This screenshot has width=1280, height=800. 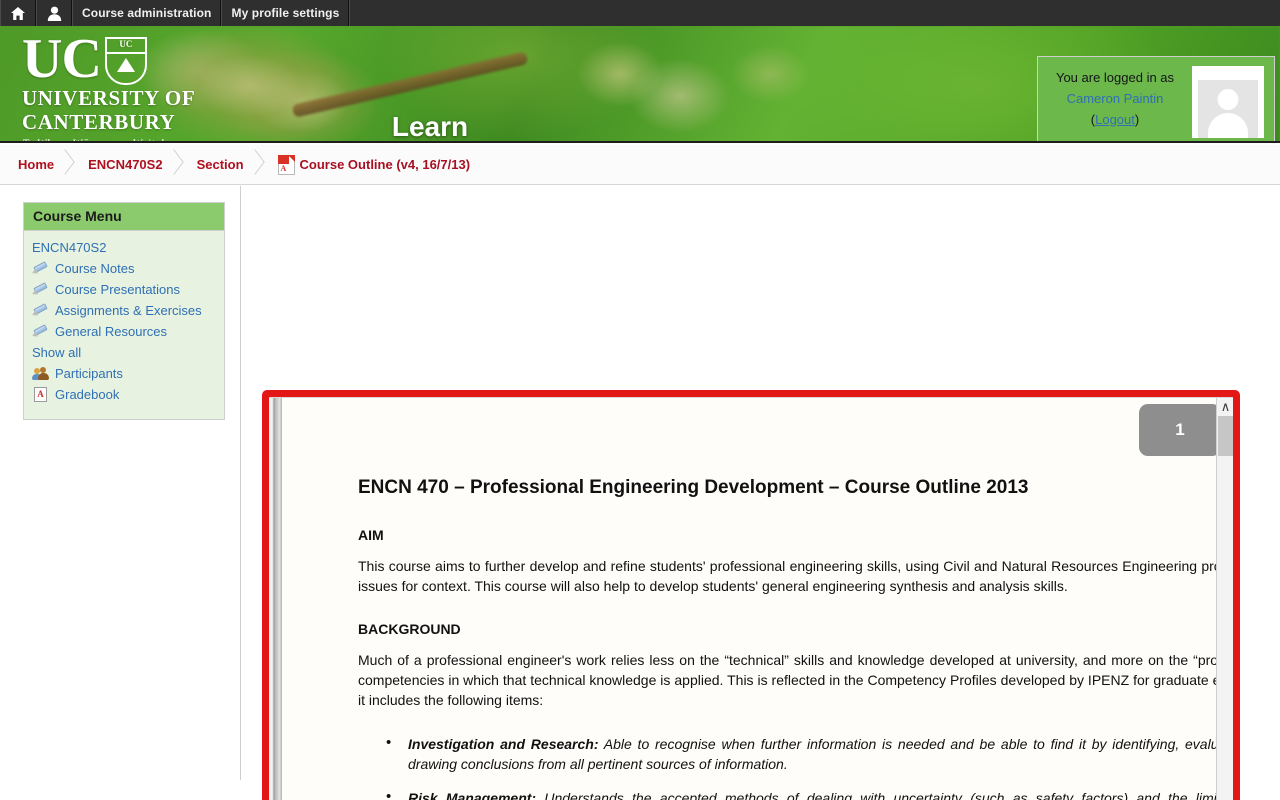 What do you see at coordinates (62, 59) in the screenshot?
I see `uc-logo-letters: UC` at bounding box center [62, 59].